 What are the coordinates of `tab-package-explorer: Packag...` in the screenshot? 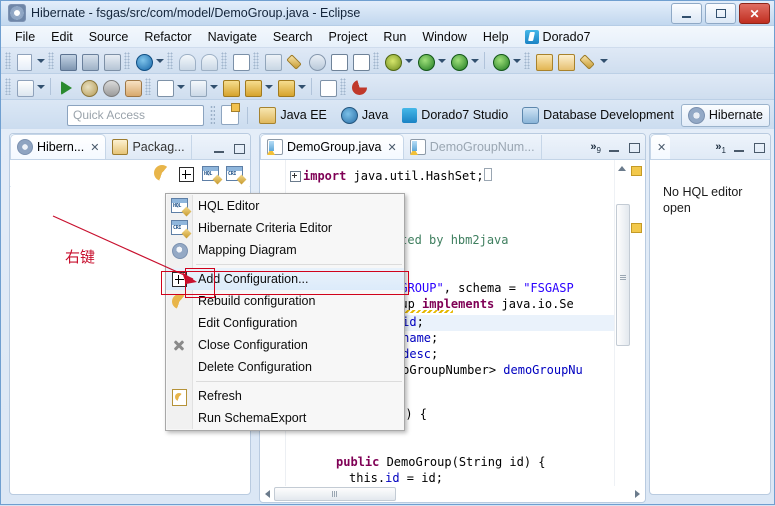 It's located at (149, 147).